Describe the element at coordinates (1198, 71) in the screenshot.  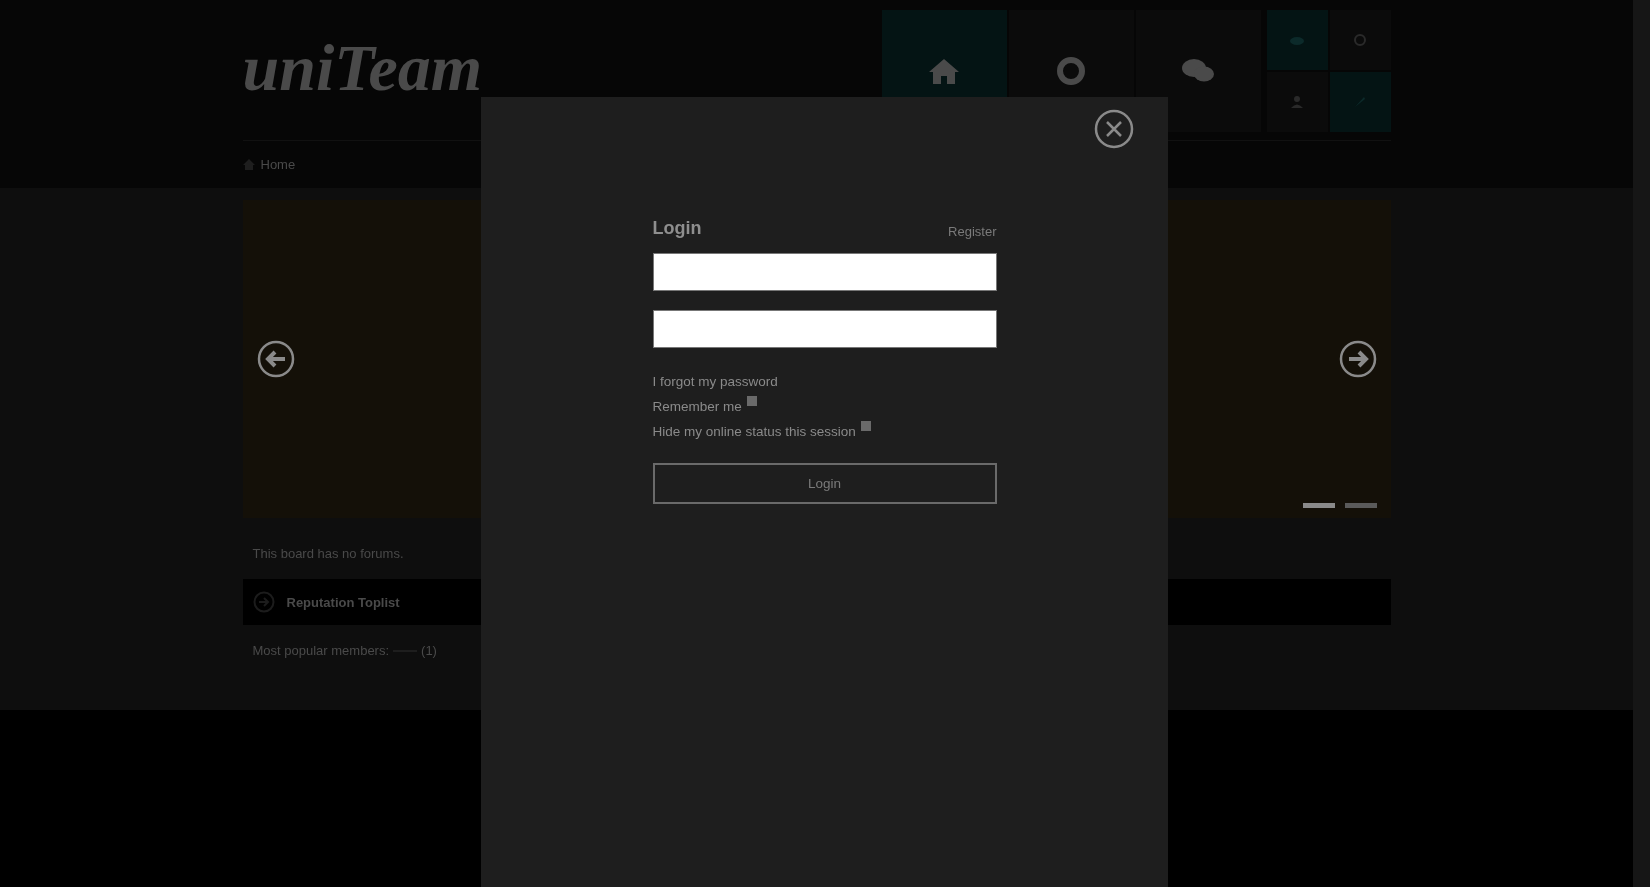
I see `chat-tile` at that location.